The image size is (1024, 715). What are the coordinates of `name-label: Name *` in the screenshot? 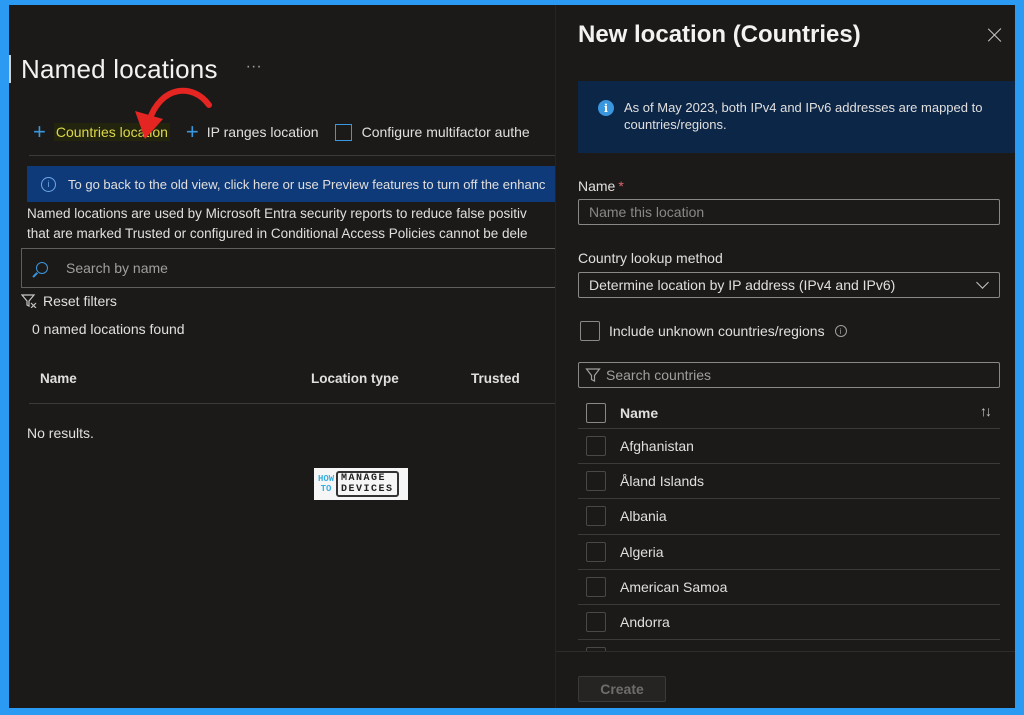 It's located at (601, 186).